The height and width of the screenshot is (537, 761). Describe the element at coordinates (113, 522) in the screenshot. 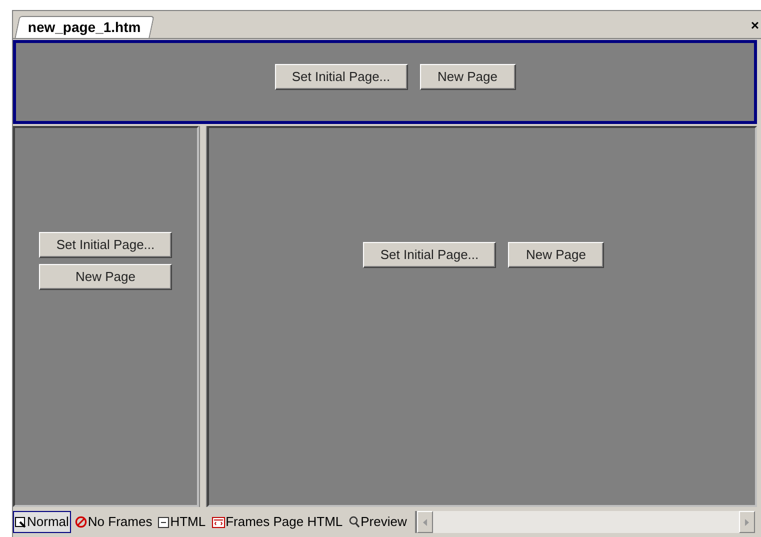

I see `view-tab: No Frames` at that location.